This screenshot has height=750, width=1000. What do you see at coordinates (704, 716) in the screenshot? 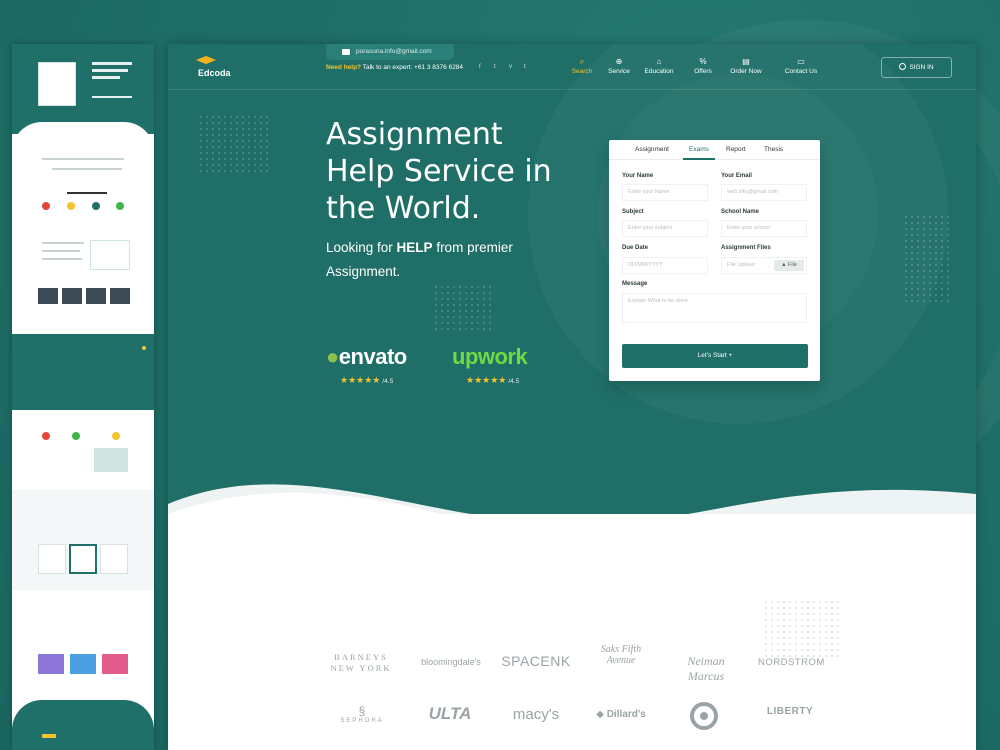
I see `target-logo` at bounding box center [704, 716].